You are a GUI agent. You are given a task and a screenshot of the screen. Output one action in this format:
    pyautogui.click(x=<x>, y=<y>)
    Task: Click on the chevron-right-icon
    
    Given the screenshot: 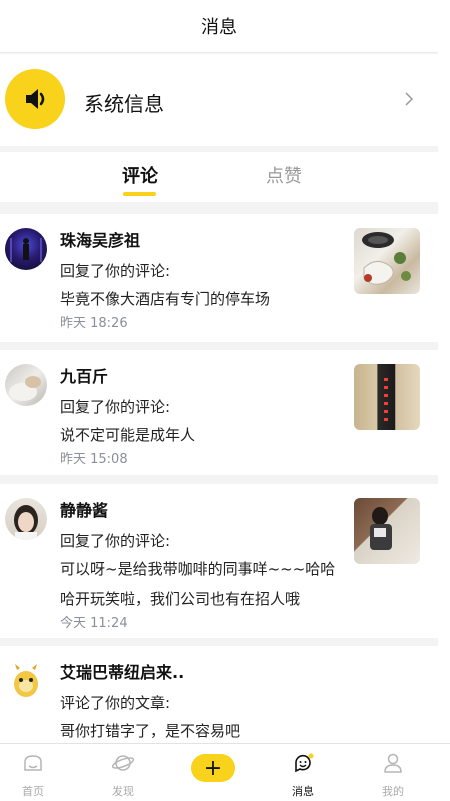 What is the action you would take?
    pyautogui.click(x=409, y=99)
    